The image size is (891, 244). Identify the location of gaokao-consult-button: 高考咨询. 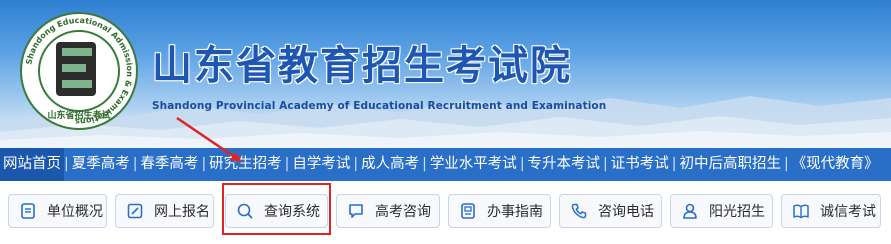
(388, 211).